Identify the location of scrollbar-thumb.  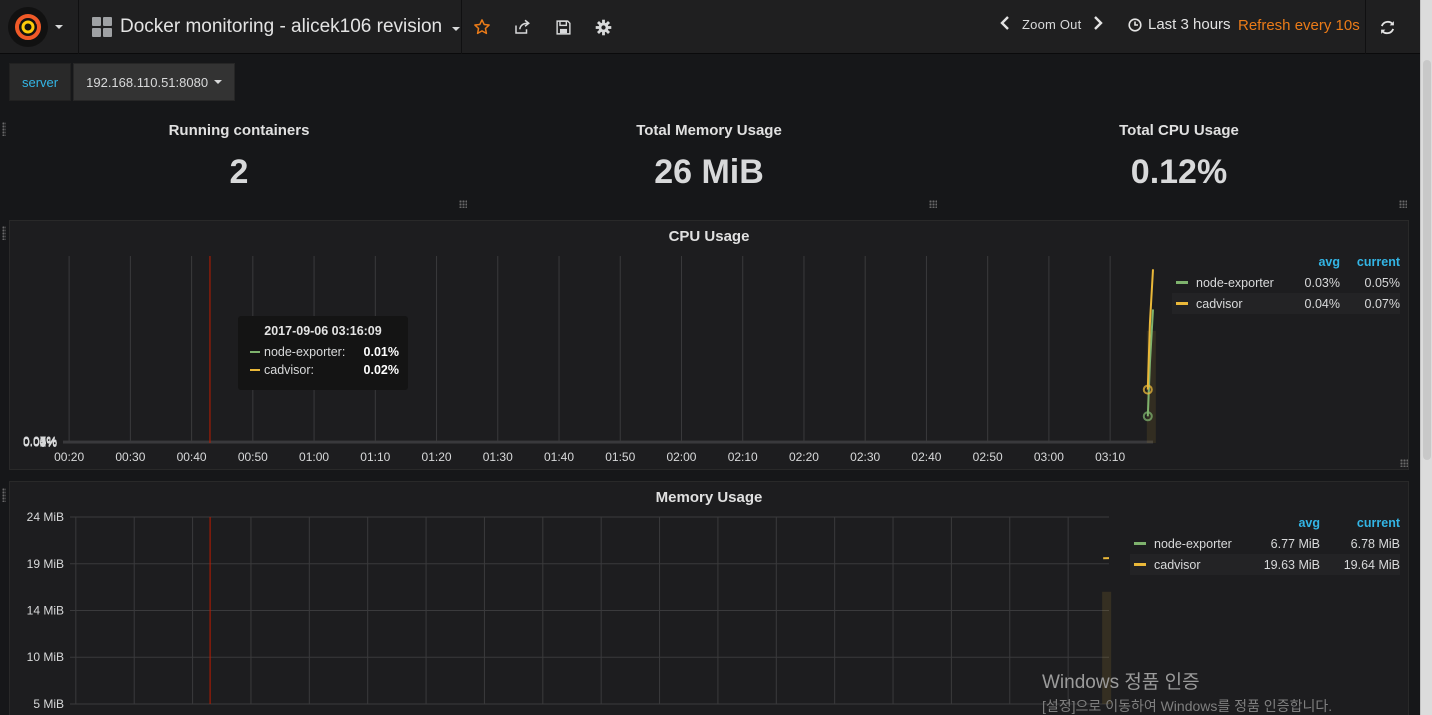
(1427, 260).